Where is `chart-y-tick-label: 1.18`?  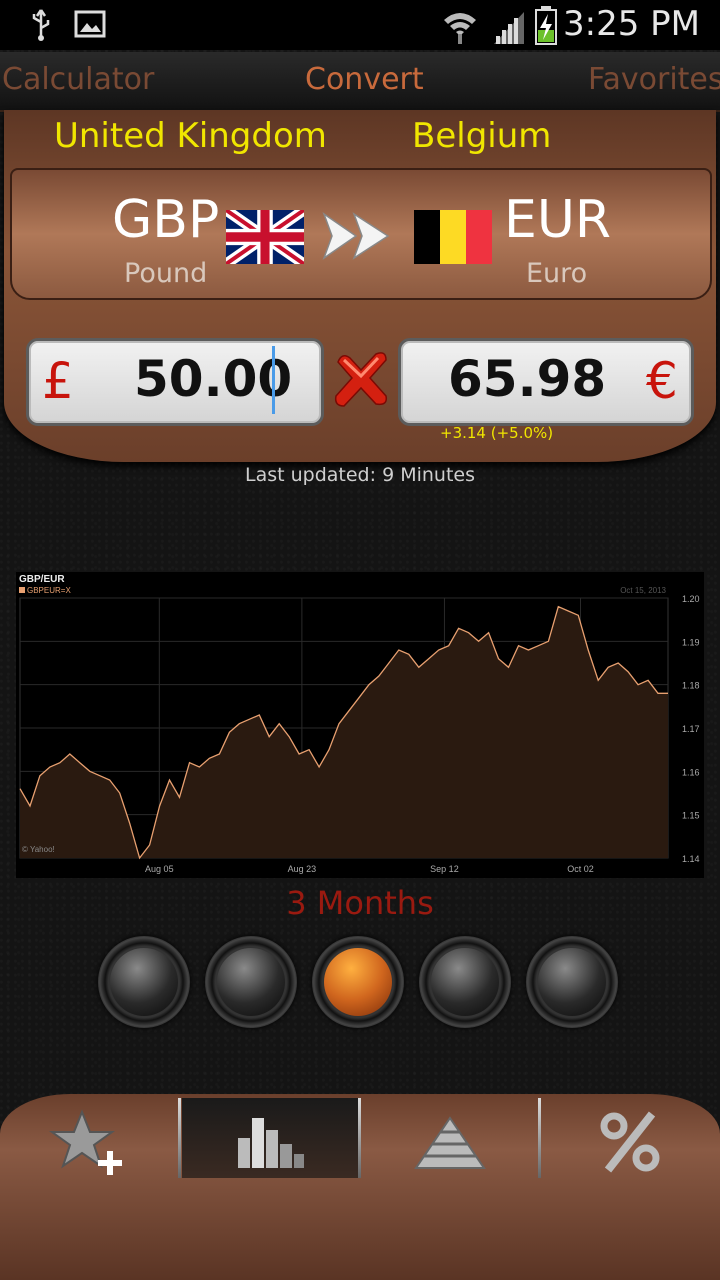
chart-y-tick-label: 1.18 is located at coordinates (691, 686).